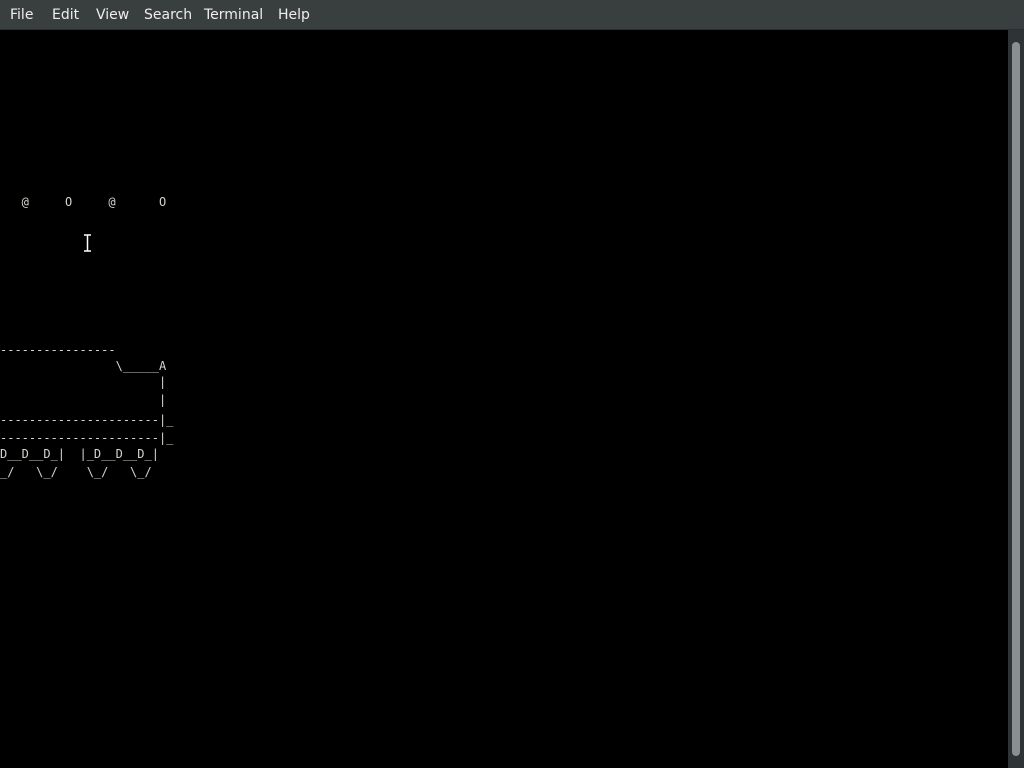 This screenshot has height=768, width=1024. I want to click on scrollbar-thumb, so click(1016, 399).